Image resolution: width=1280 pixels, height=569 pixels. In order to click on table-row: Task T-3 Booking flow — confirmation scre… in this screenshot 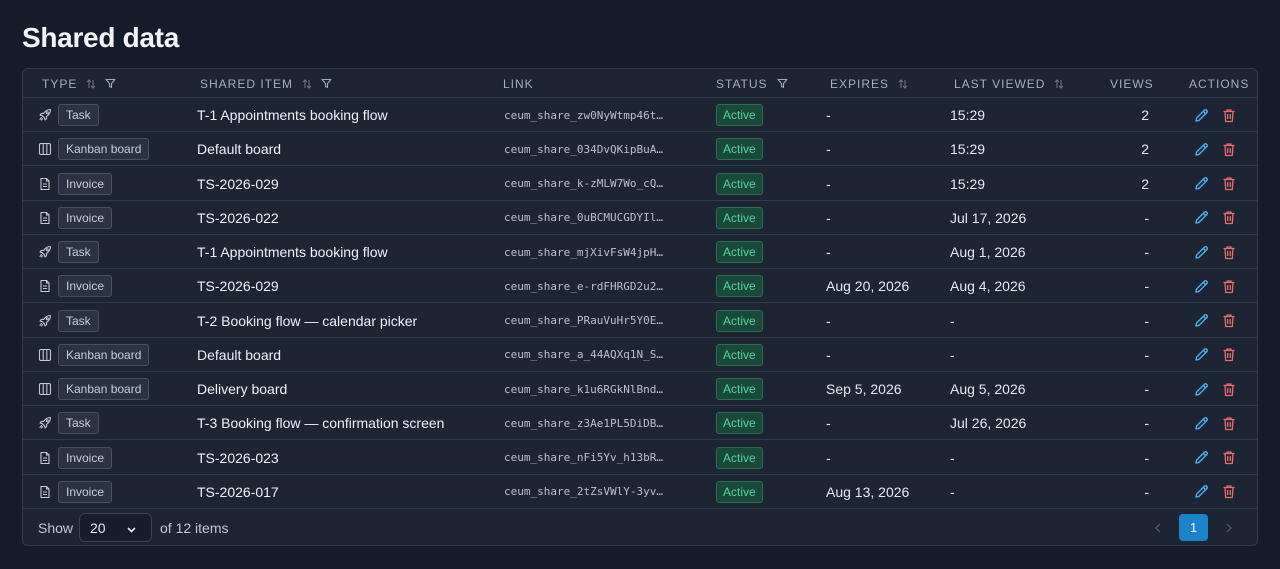, I will do `click(640, 423)`.